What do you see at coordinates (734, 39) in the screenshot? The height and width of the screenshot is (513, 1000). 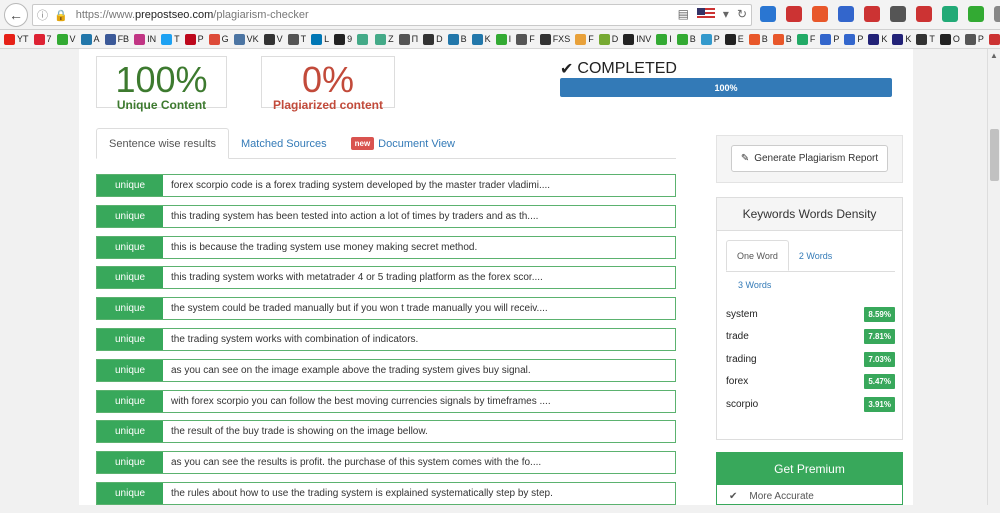 I see `bookmark-item: E` at bounding box center [734, 39].